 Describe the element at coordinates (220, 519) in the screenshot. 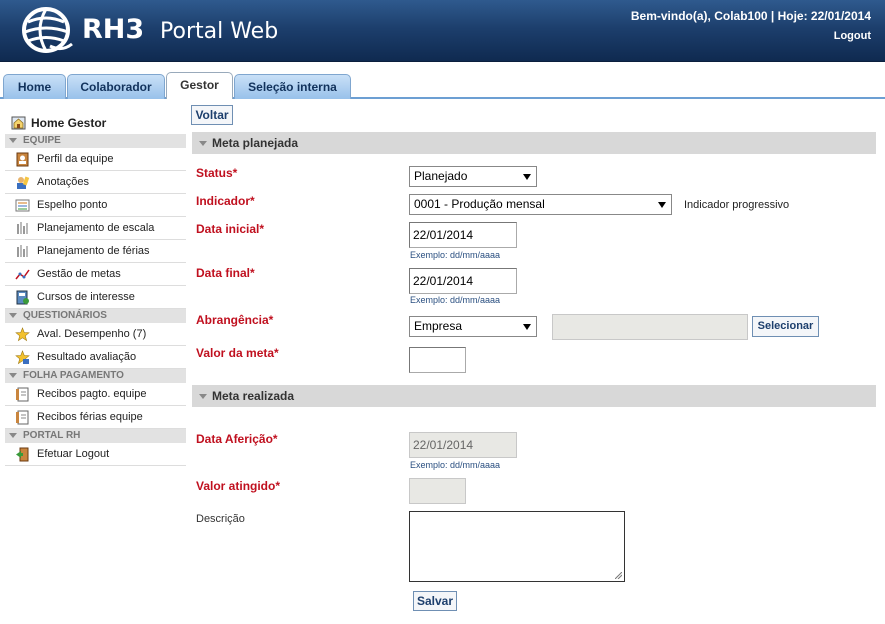

I see `description-label: Descrição` at that location.